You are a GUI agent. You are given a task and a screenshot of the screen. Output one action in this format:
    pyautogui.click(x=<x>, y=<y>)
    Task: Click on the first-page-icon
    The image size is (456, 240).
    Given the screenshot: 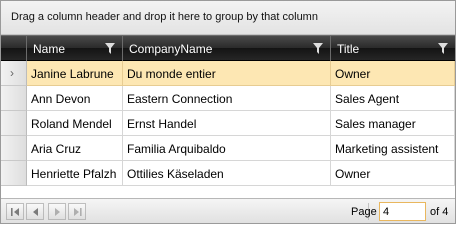 What is the action you would take?
    pyautogui.click(x=15, y=212)
    